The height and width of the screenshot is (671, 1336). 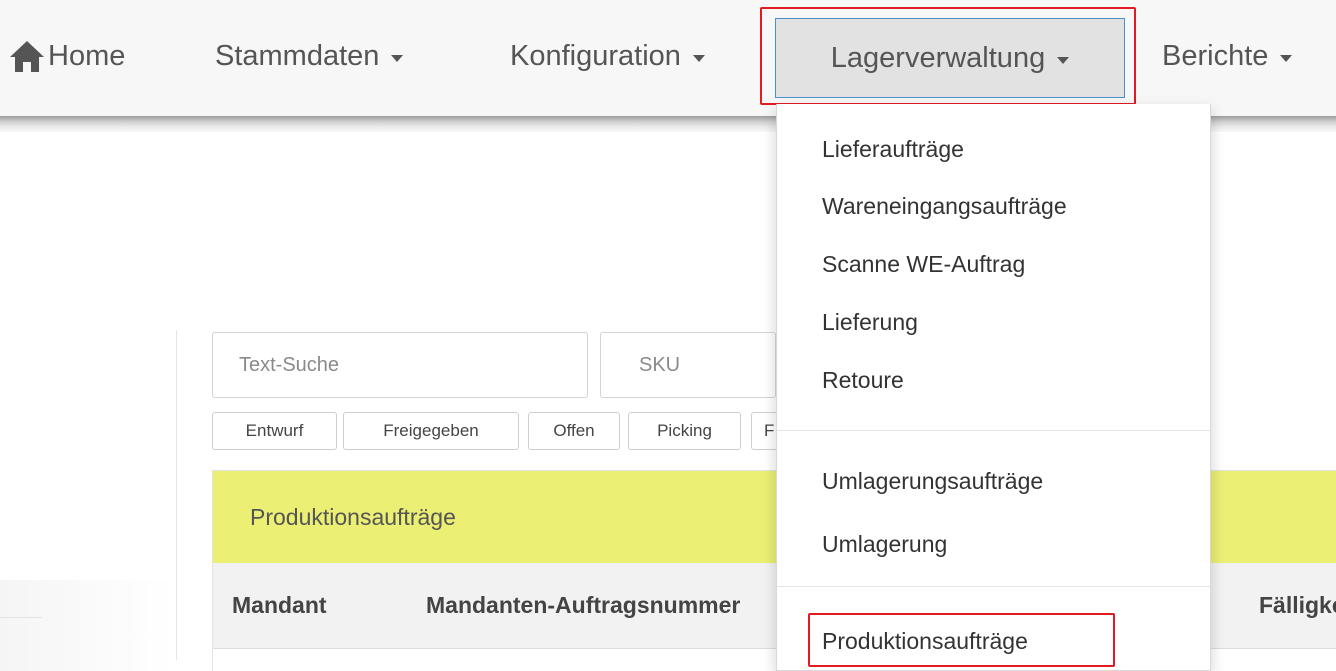 I want to click on menu-item-umlagerung: Umlagerung, so click(x=884, y=544).